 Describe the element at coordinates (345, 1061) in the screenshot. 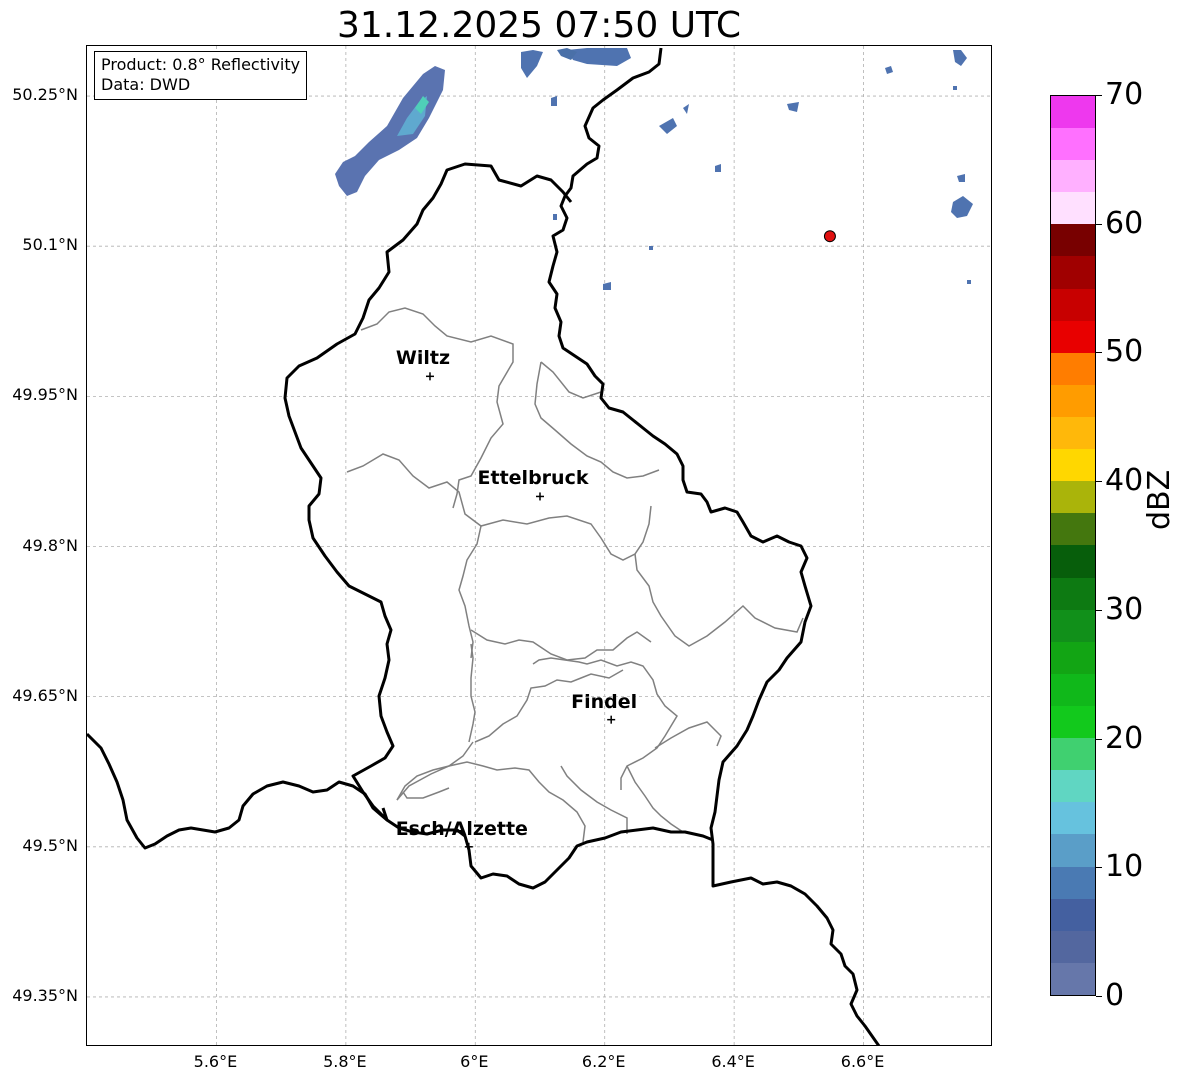

I see `lon-tick-label: 5.8°E` at that location.